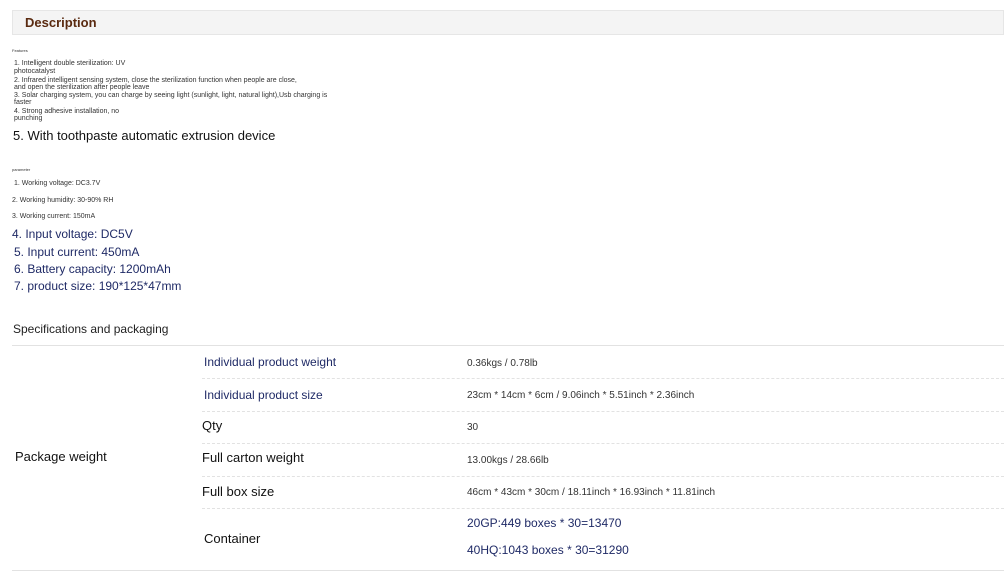 This screenshot has width=1008, height=573. What do you see at coordinates (77, 252) in the screenshot?
I see `parameter-line-large: 5. Input current: 450mA` at bounding box center [77, 252].